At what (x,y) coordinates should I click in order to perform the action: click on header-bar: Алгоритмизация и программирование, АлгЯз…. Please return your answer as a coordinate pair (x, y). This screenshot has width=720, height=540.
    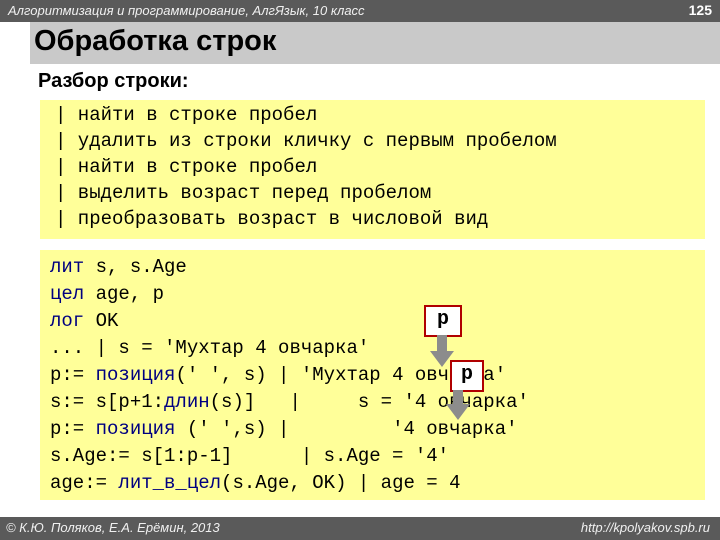
    Looking at the image, I should click on (360, 11).